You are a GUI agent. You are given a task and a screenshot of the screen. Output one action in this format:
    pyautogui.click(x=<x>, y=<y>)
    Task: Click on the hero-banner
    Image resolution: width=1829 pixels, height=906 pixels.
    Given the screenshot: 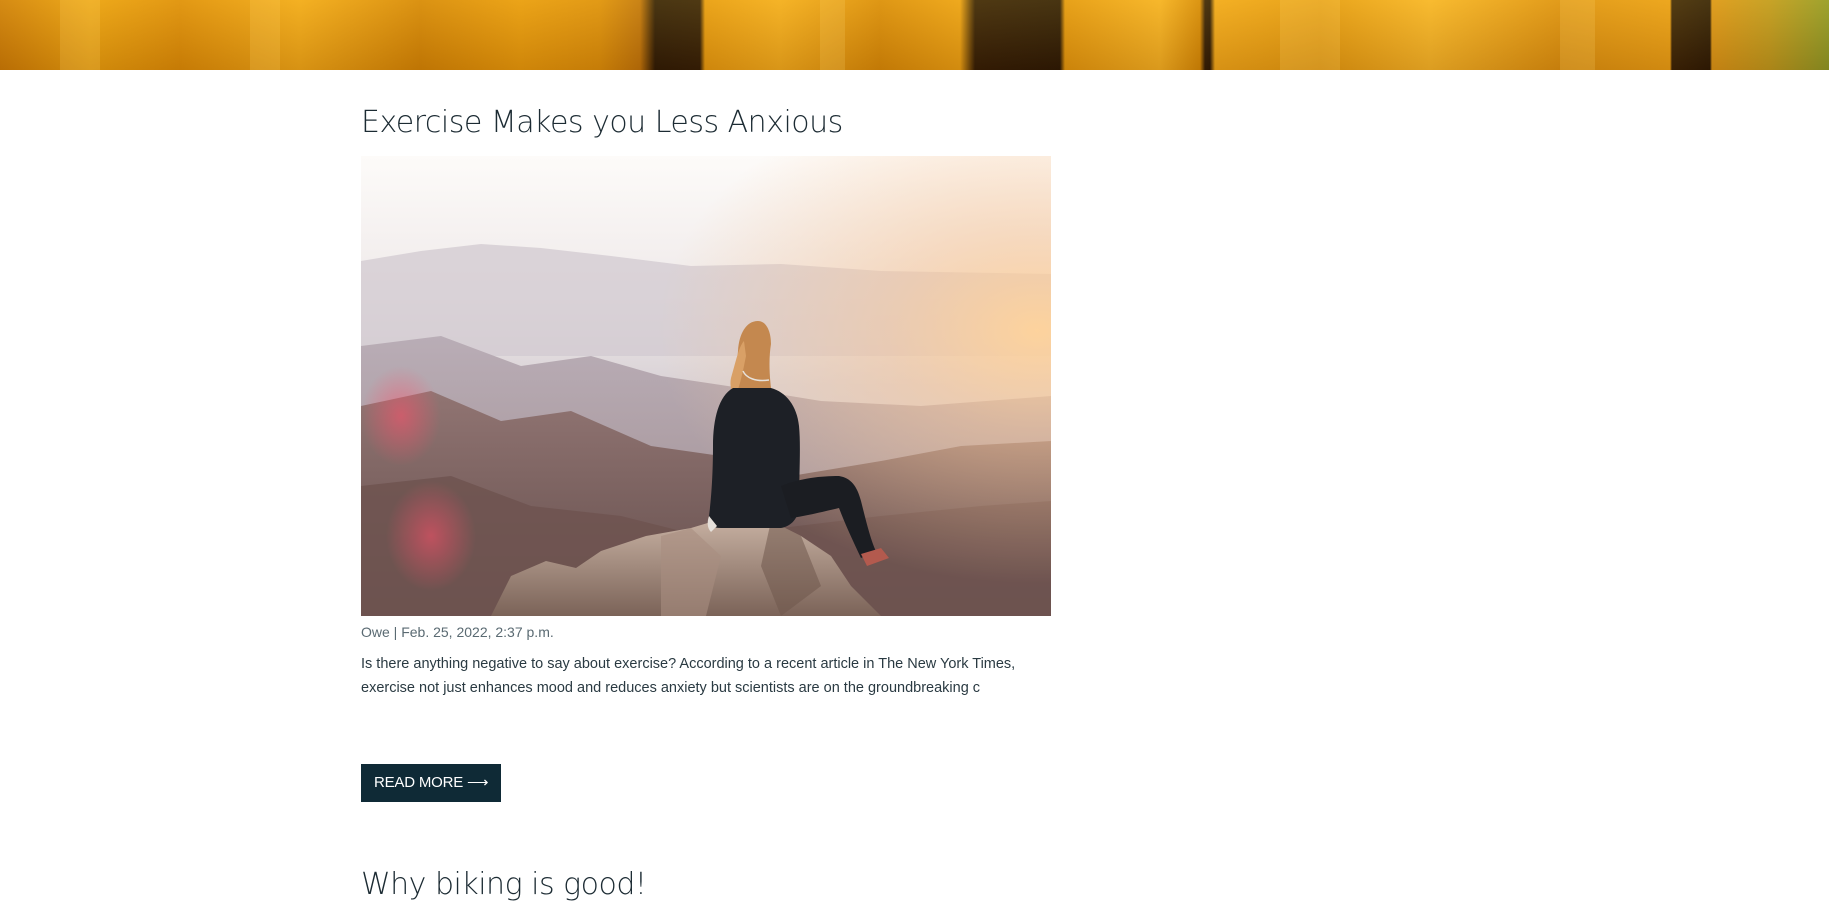 What is the action you would take?
    pyautogui.click(x=914, y=35)
    